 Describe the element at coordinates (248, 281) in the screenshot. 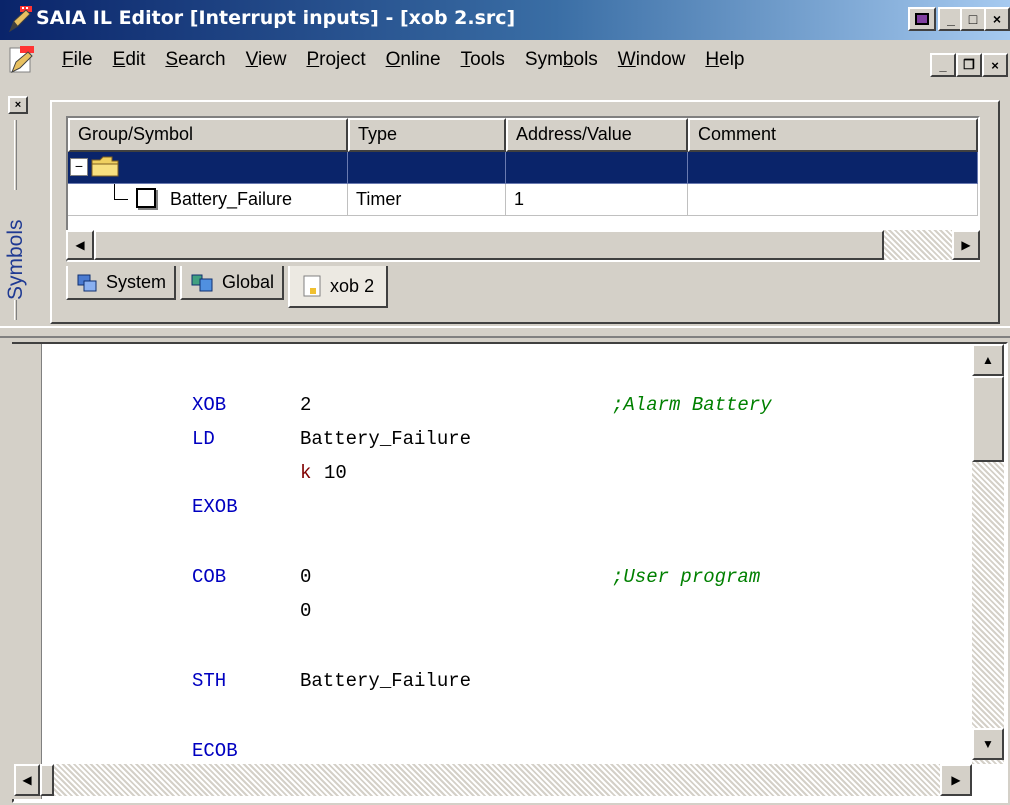

I see `tab-label: Global` at that location.